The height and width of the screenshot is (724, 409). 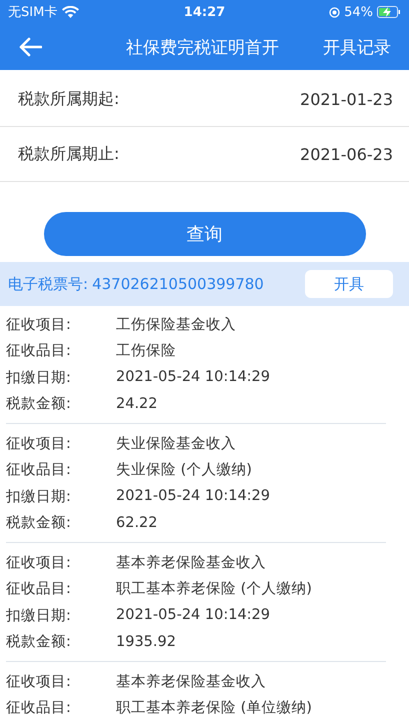 What do you see at coordinates (30, 47) in the screenshot?
I see `back-arrow-icon` at bounding box center [30, 47].